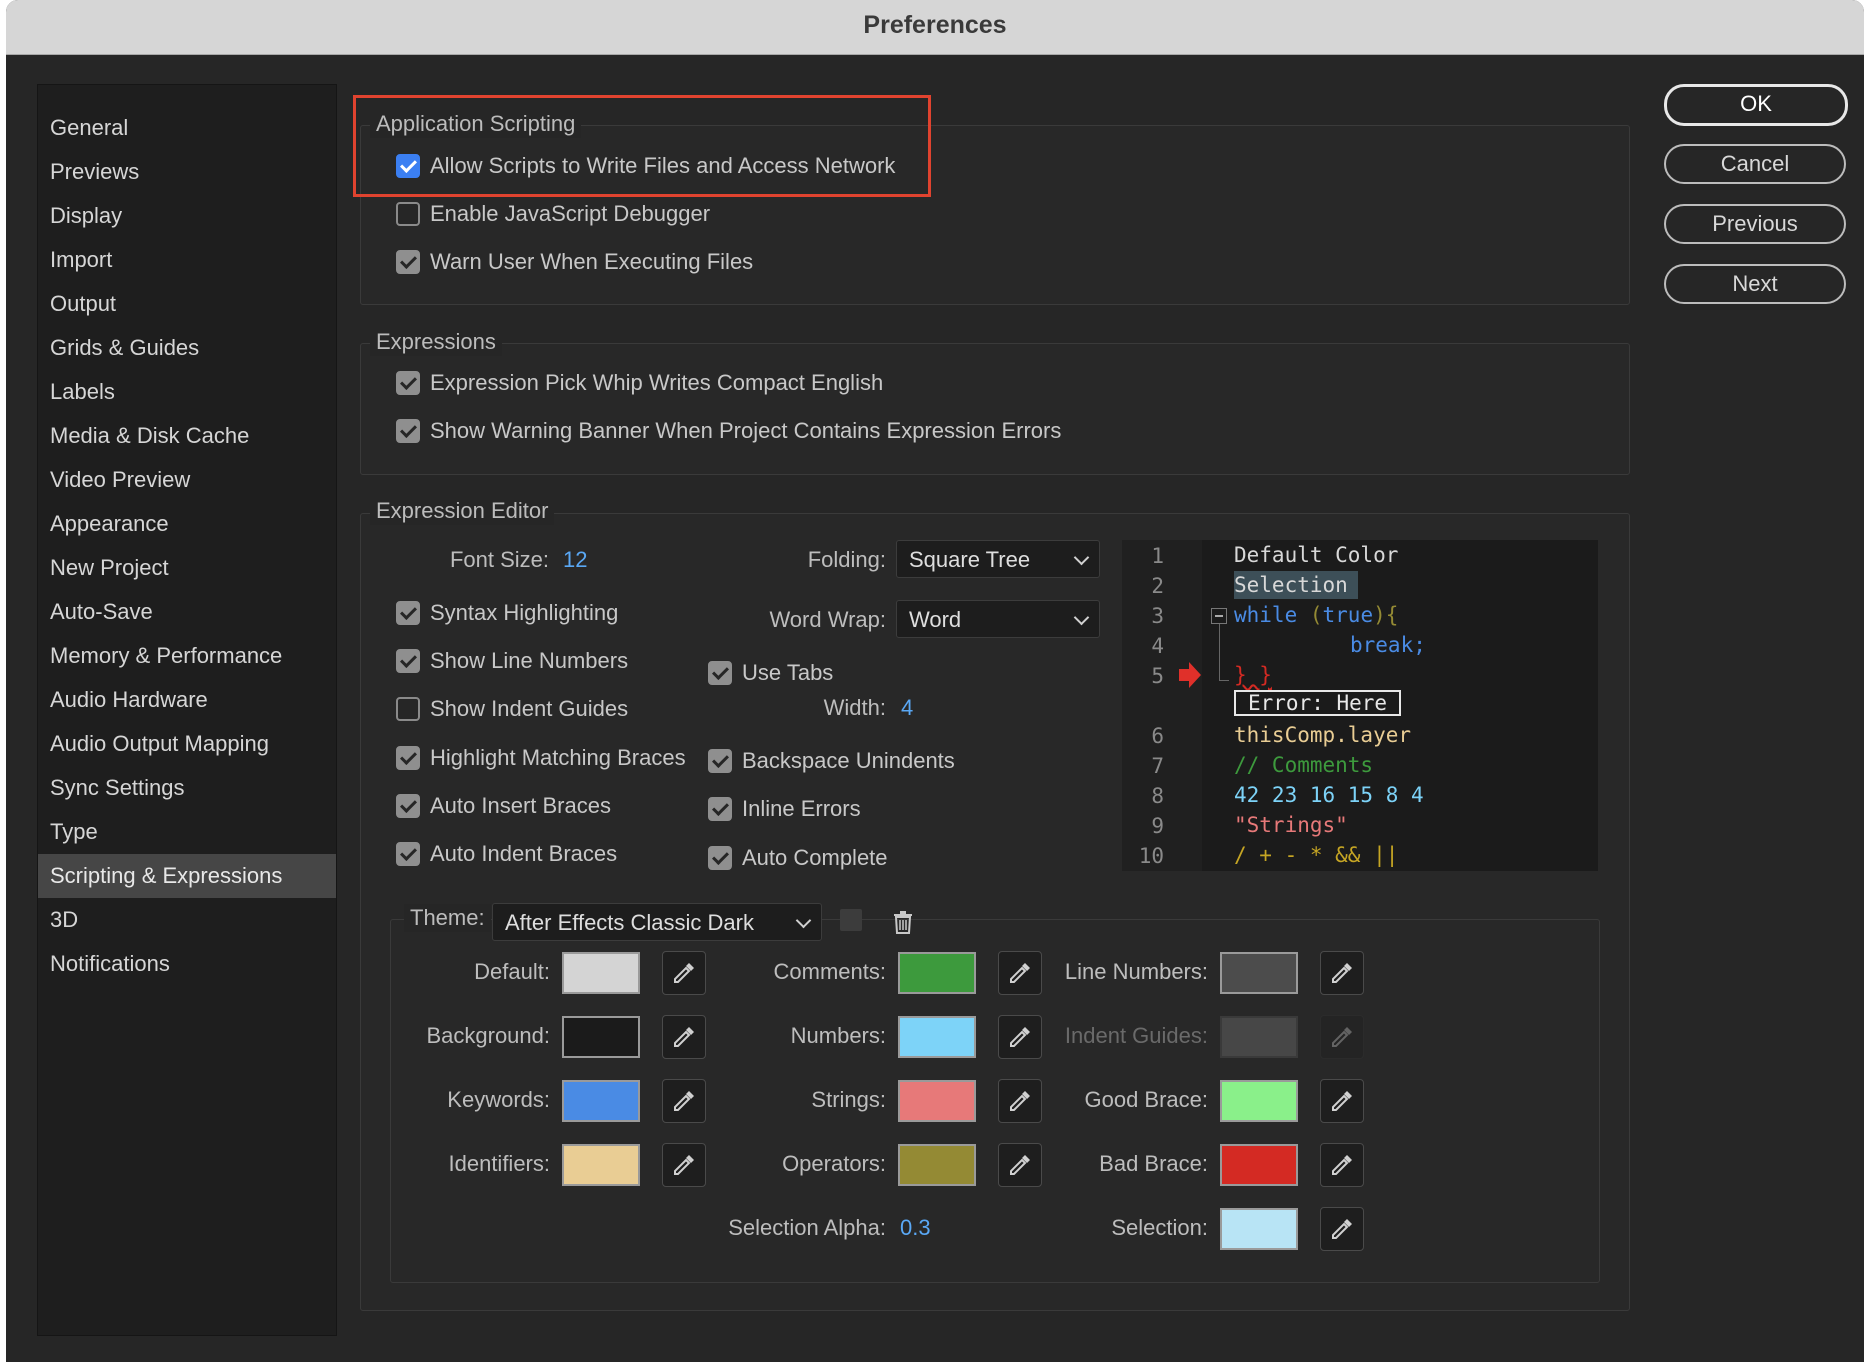 This screenshot has width=1870, height=1362. Describe the element at coordinates (834, 1163) in the screenshot. I see `operators-color-label: Operators:` at that location.